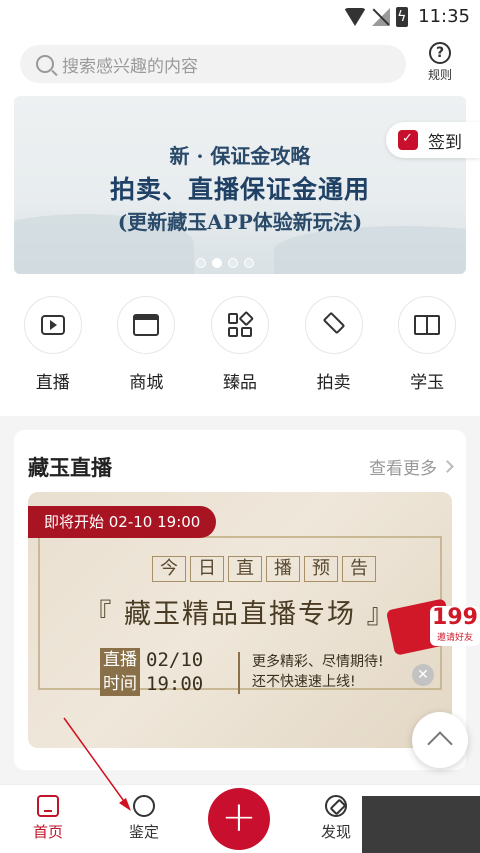 The height and width of the screenshot is (853, 480). What do you see at coordinates (130, 66) in the screenshot?
I see `search-placeholder: 搜索感兴趣的内容` at bounding box center [130, 66].